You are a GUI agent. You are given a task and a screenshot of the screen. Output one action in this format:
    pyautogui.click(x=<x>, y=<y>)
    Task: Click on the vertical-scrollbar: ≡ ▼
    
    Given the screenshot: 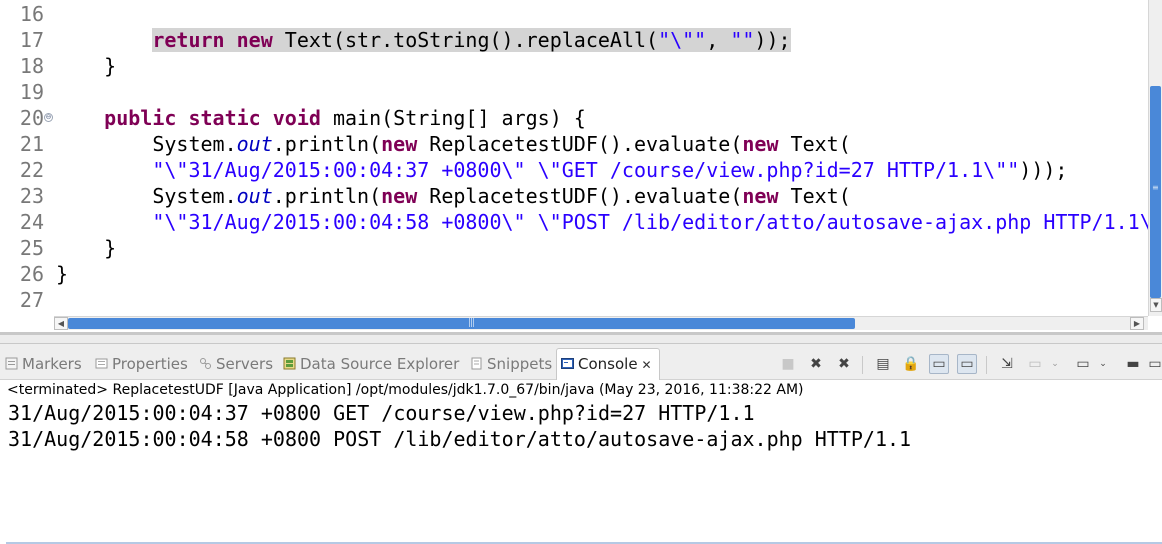 What is the action you would take?
    pyautogui.click(x=1155, y=158)
    